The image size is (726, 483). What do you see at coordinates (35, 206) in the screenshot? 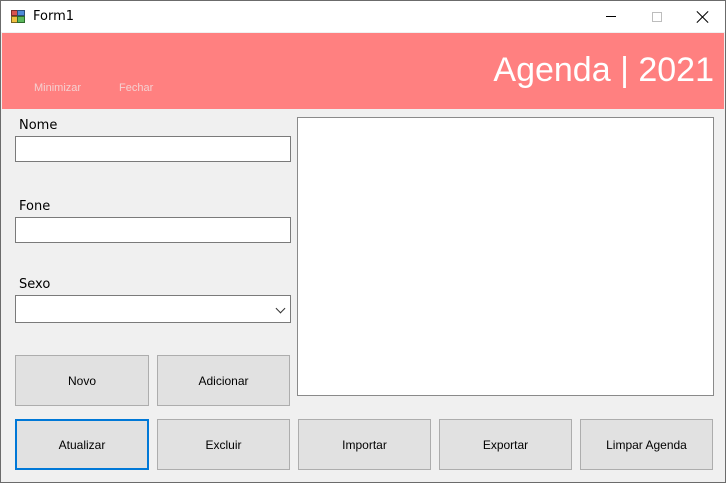
I see `phone-label: Fone` at bounding box center [35, 206].